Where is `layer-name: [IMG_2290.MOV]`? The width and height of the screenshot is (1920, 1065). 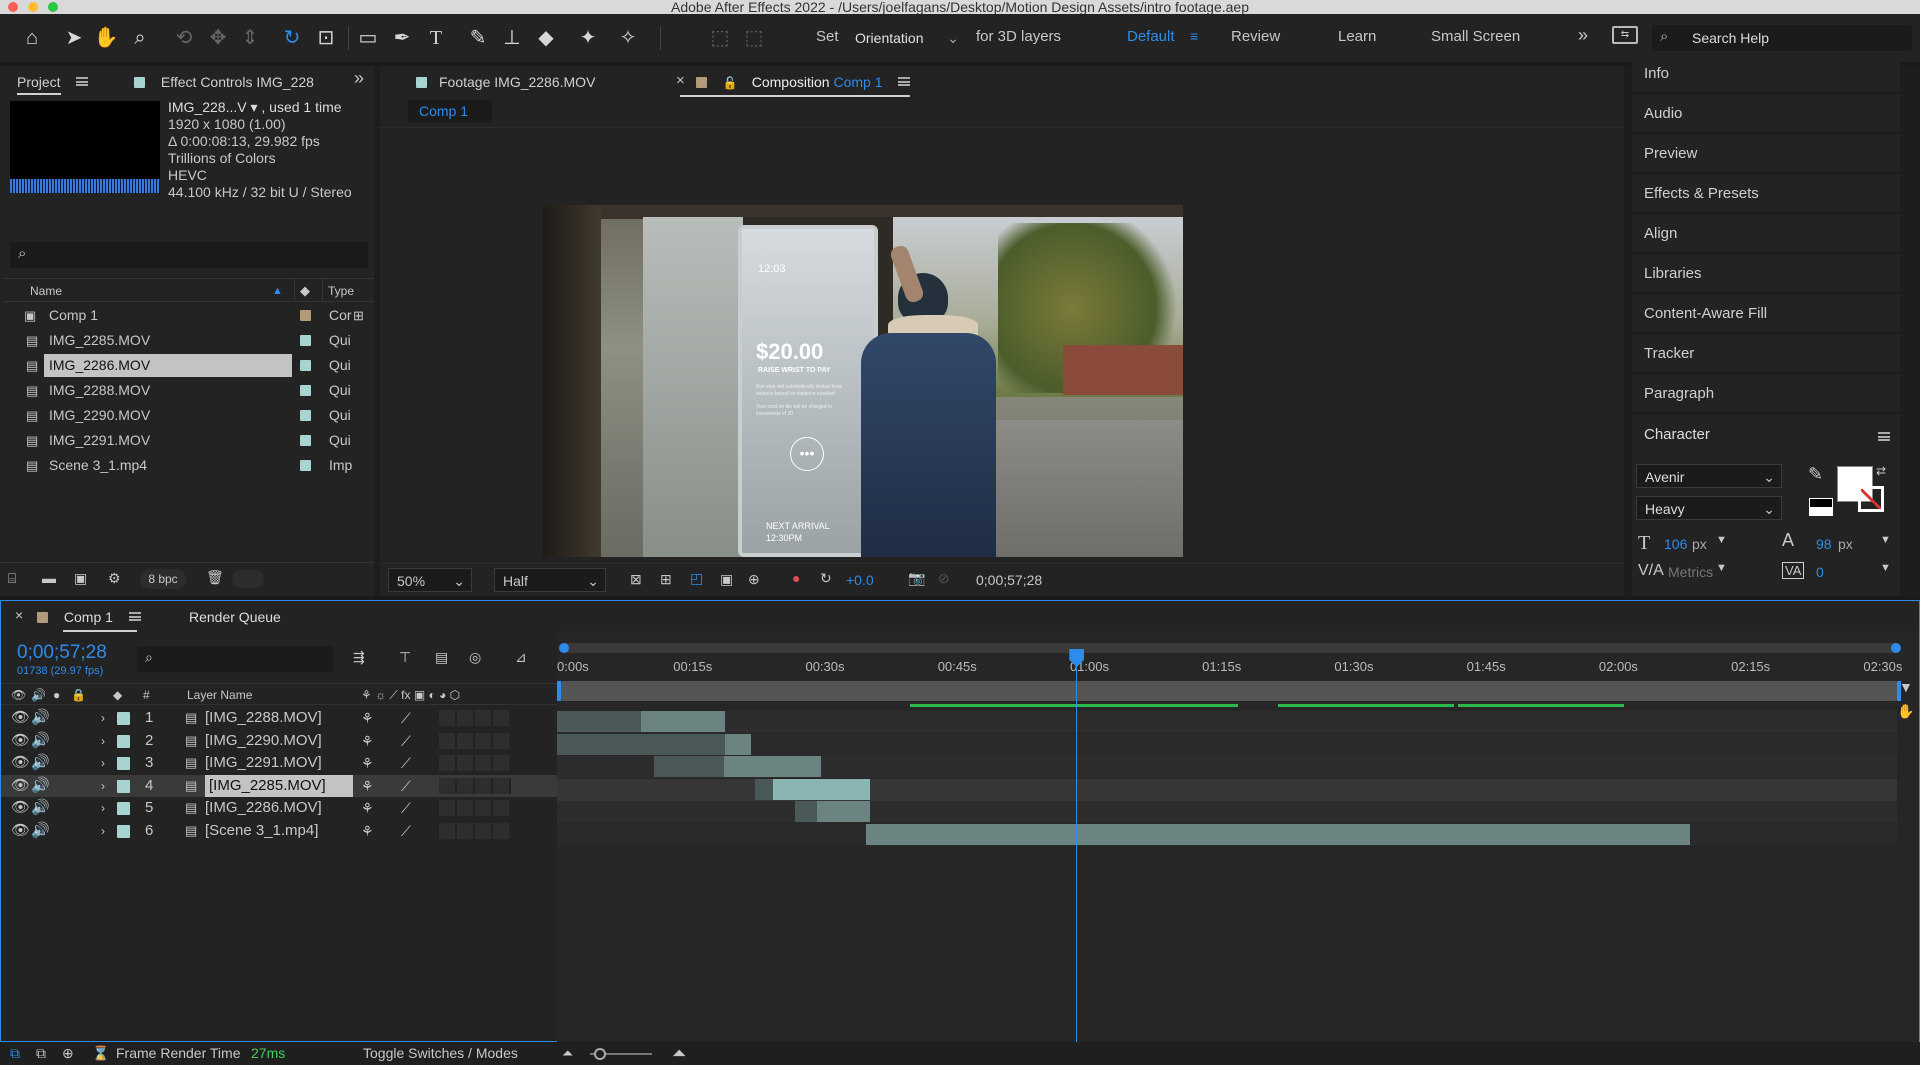 layer-name: [IMG_2290.MOV] is located at coordinates (279, 741).